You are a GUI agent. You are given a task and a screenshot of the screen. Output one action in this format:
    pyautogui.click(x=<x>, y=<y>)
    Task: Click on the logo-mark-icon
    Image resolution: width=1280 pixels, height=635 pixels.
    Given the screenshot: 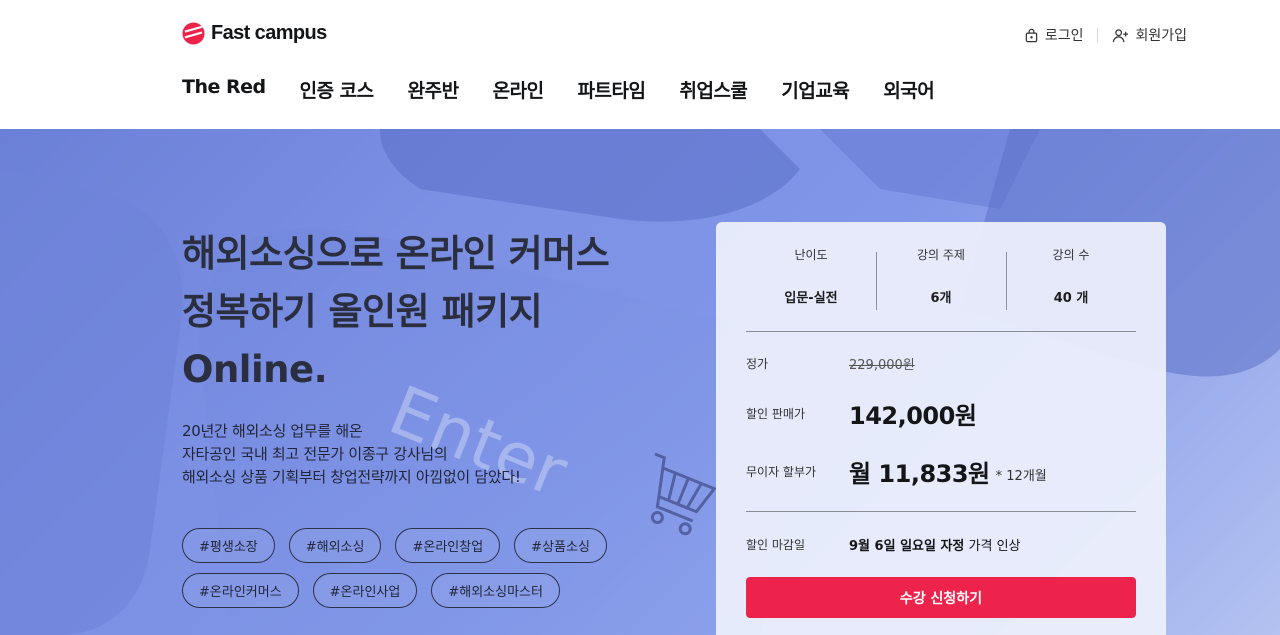 What is the action you would take?
    pyautogui.click(x=193, y=33)
    